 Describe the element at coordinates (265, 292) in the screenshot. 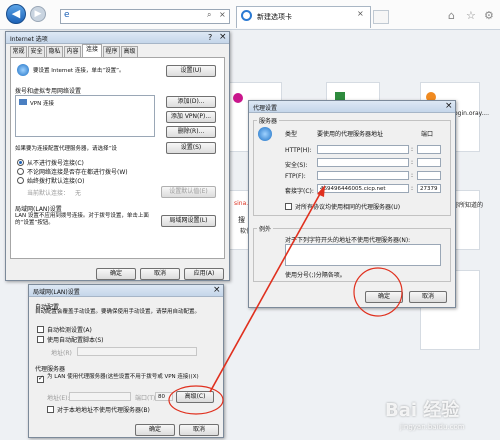

I see `annotation-arrow` at that location.